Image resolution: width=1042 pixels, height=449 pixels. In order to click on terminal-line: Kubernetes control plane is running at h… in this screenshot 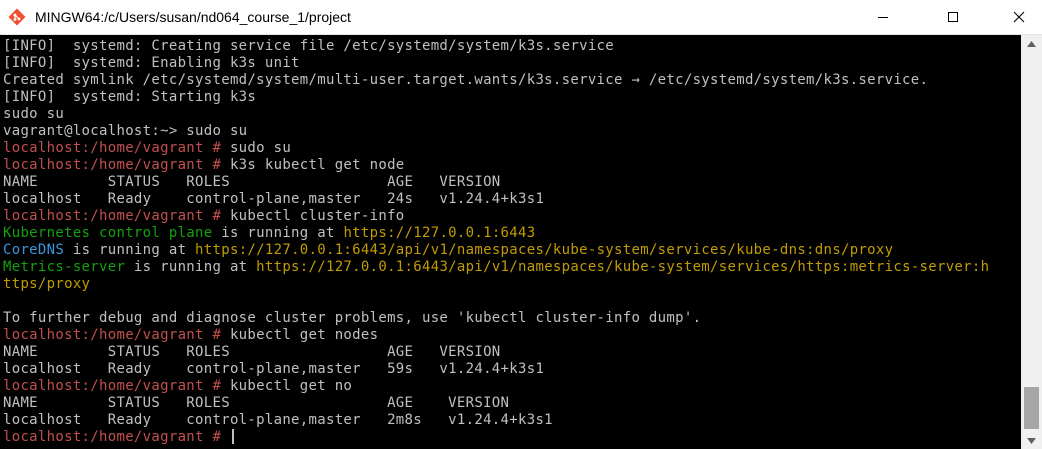, I will do `click(496, 233)`.